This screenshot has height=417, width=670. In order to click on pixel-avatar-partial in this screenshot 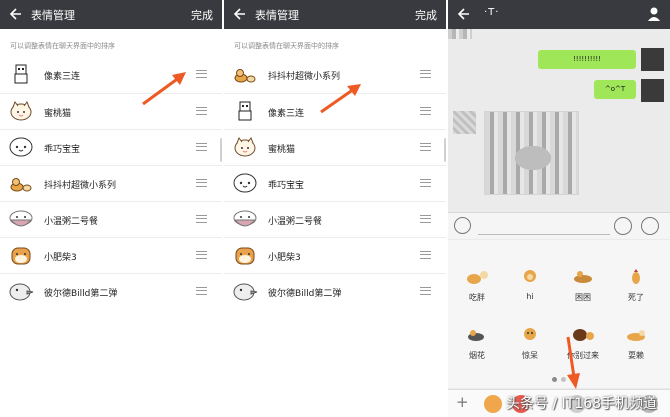, I will do `click(460, 34)`.